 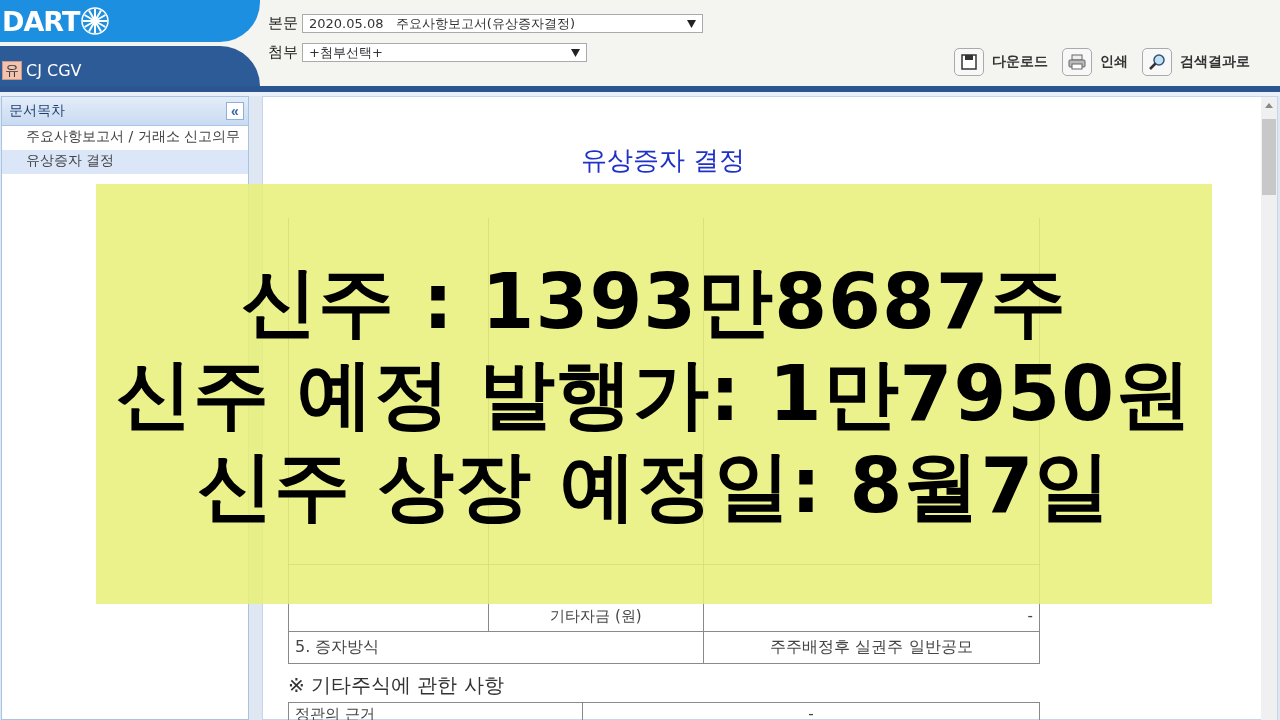 I want to click on caption-text: 신주 : 1393만8687주, so click(x=654, y=302).